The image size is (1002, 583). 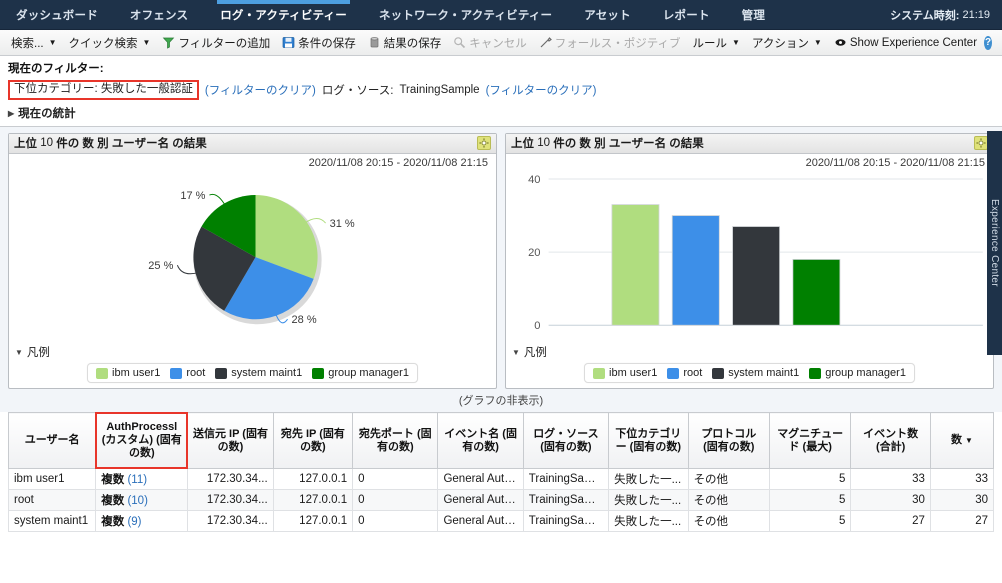 I want to click on pie-chart-body: 31 % 28 % 25 % 17 %, so click(x=252, y=256).